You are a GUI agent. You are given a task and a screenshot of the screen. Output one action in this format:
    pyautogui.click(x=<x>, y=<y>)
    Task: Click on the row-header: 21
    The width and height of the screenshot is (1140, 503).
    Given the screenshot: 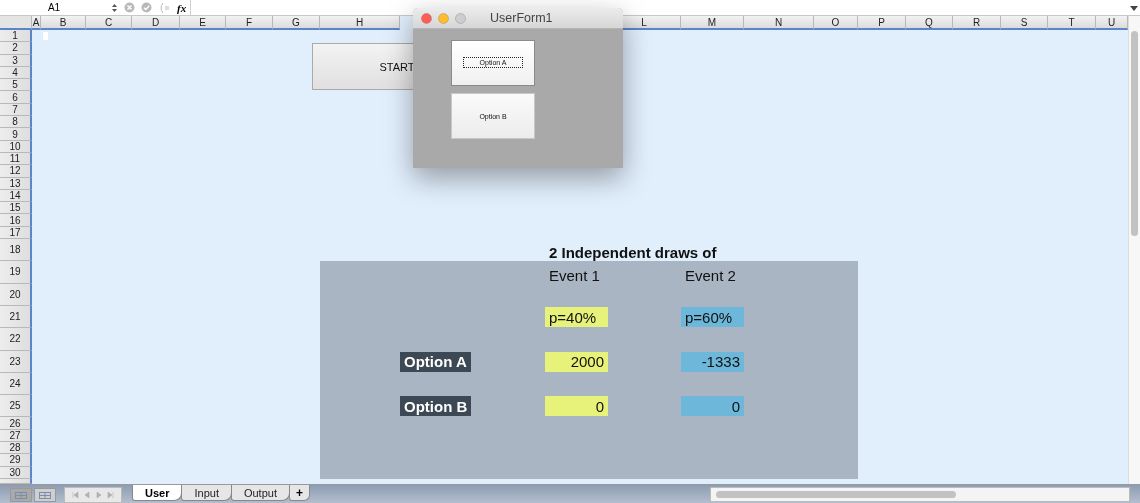 What is the action you would take?
    pyautogui.click(x=16, y=317)
    